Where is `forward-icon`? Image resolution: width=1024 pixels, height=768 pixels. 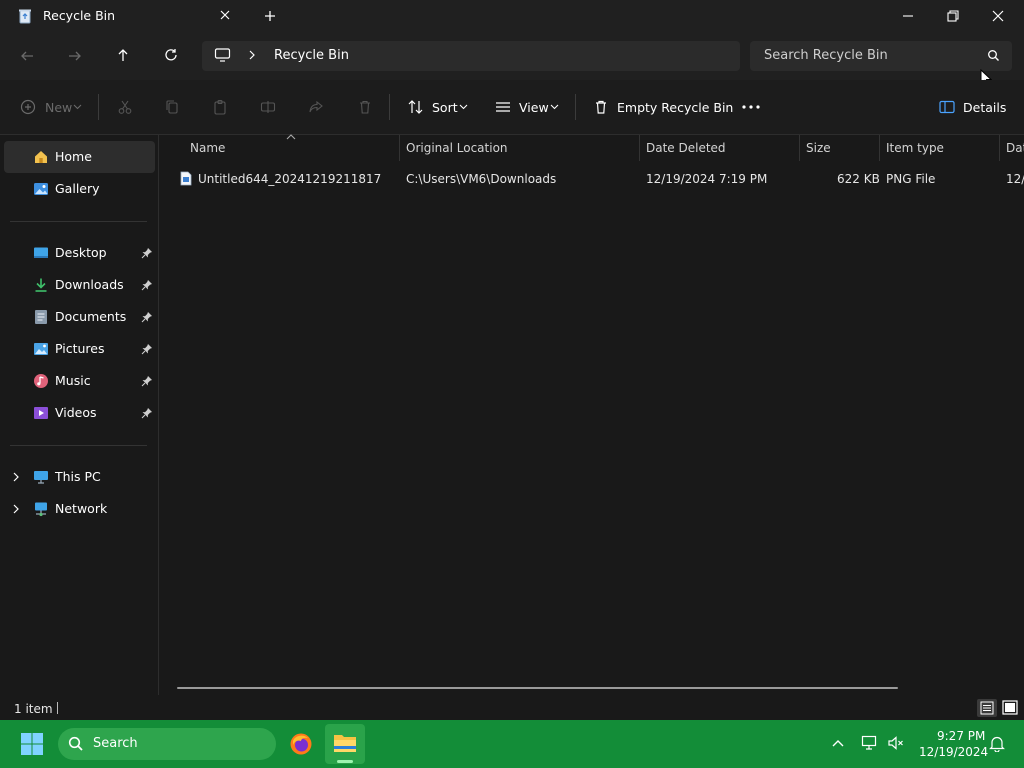 forward-icon is located at coordinates (75, 56).